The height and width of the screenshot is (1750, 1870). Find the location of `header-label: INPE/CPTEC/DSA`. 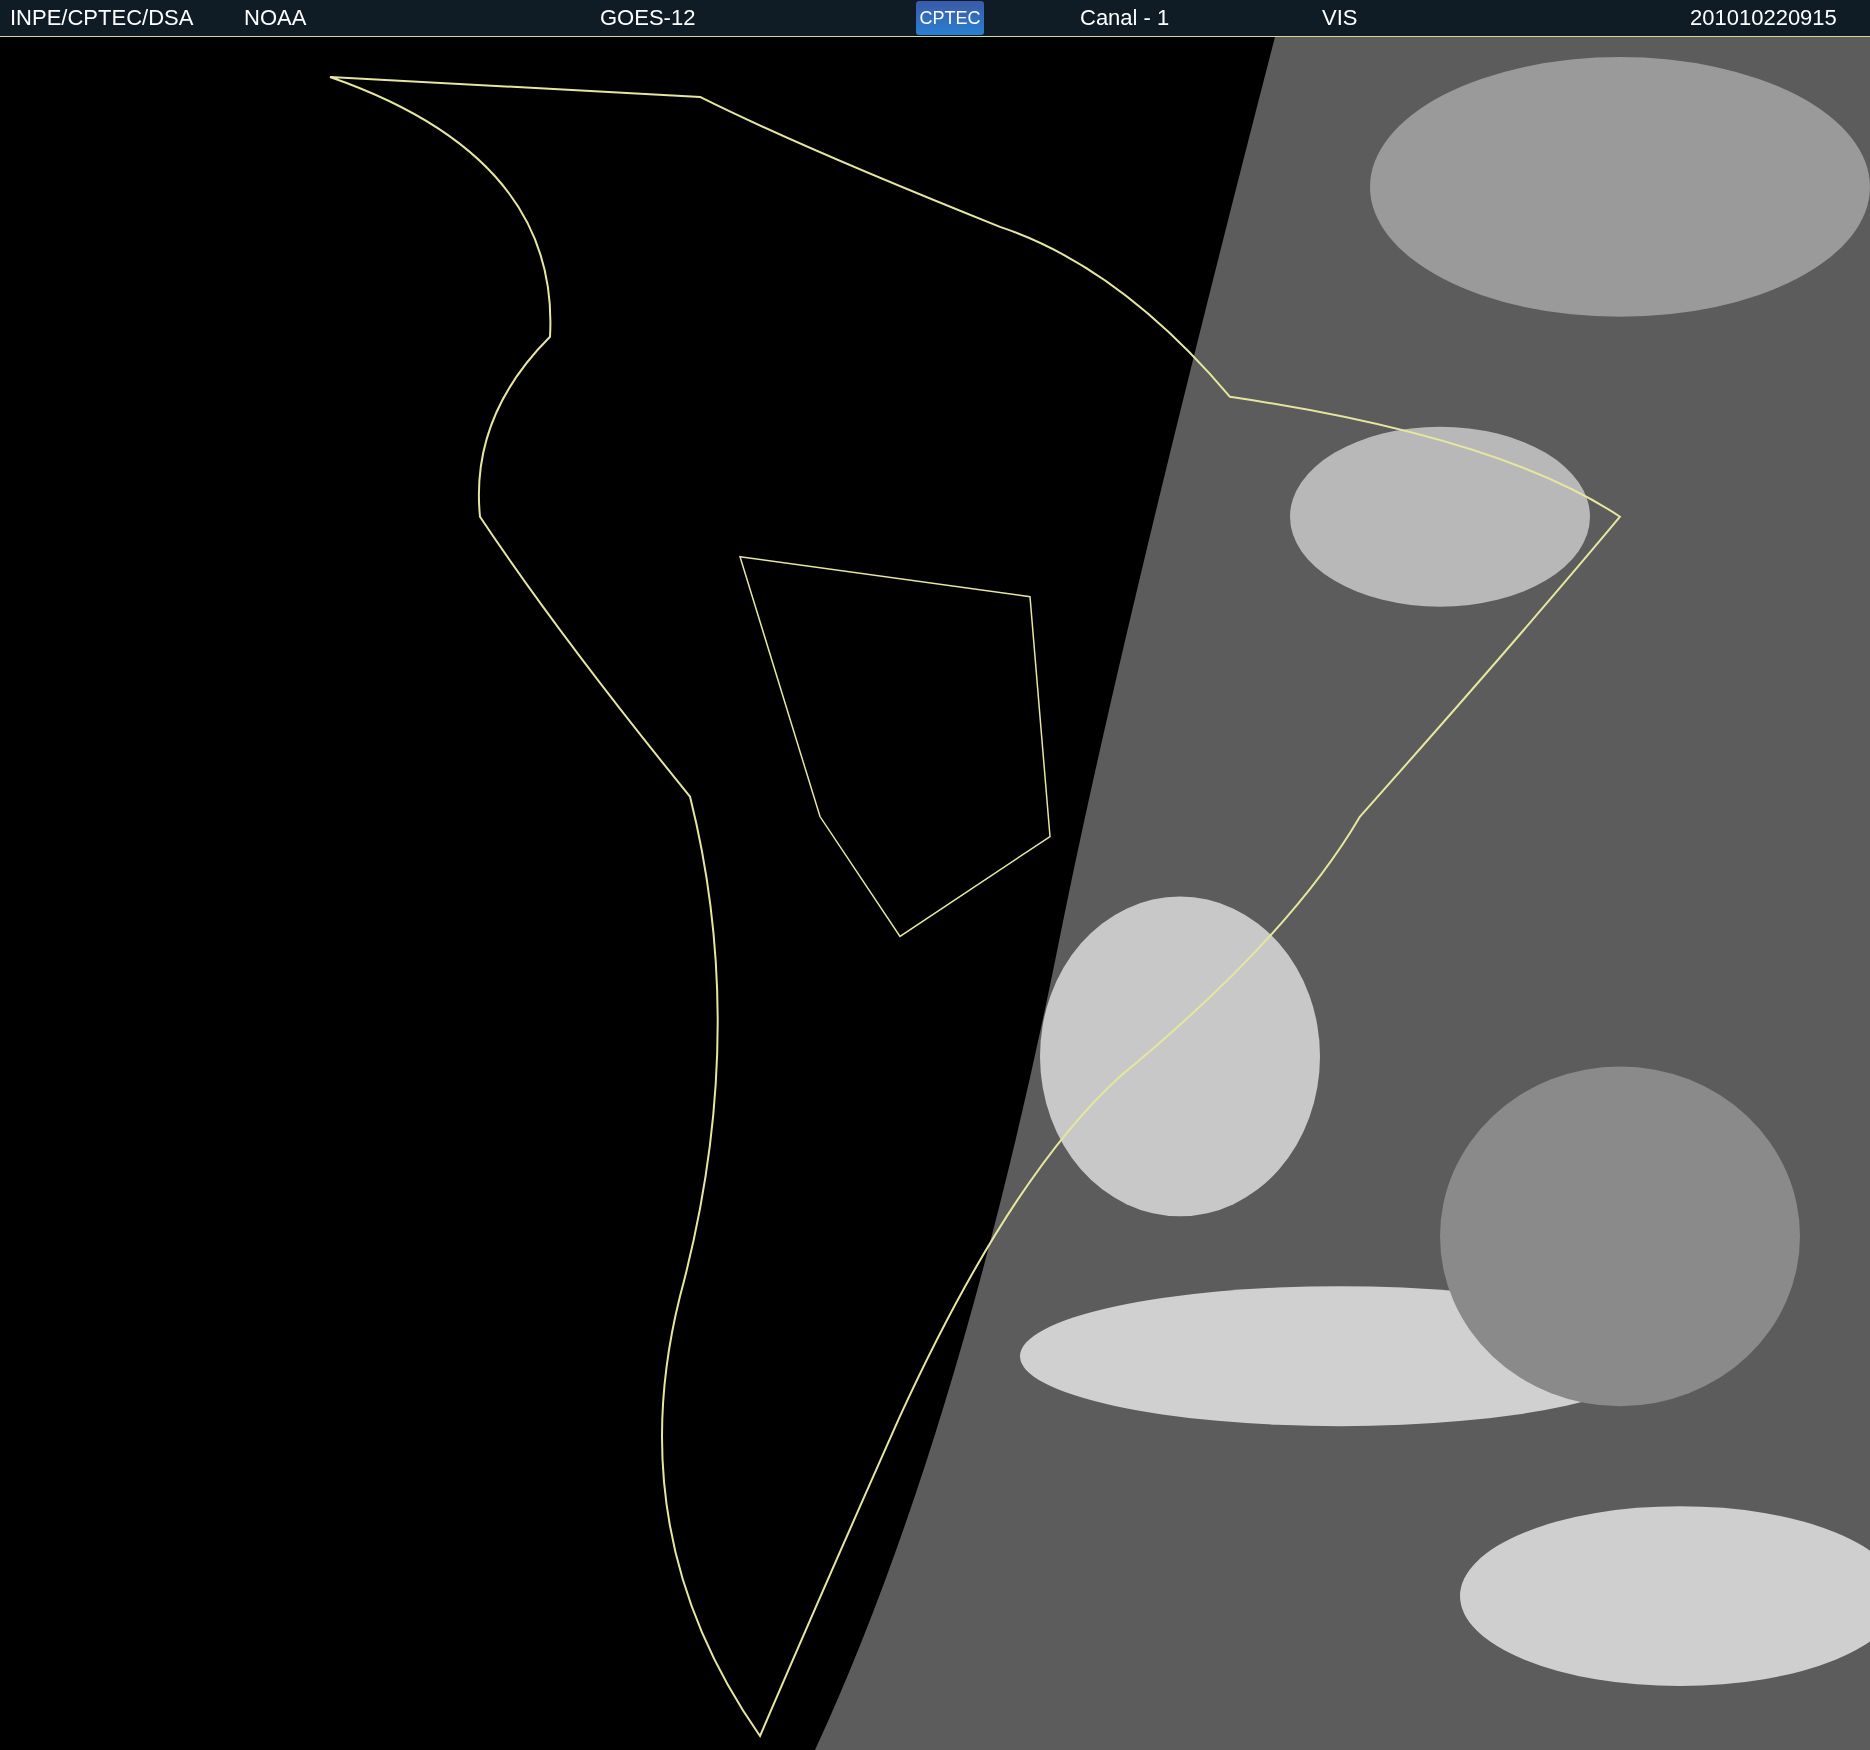

header-label: INPE/CPTEC/DSA is located at coordinates (102, 18).